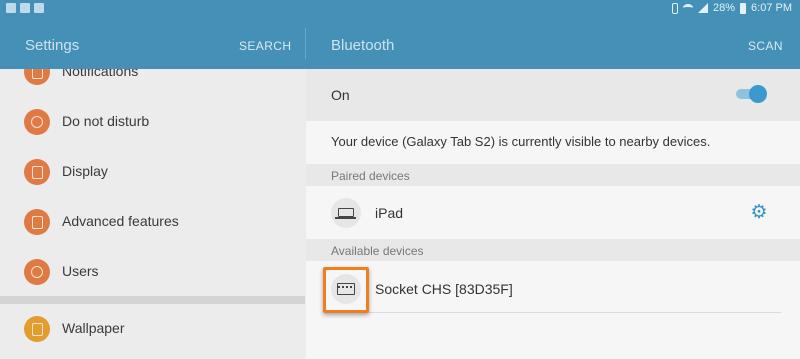 The width and height of the screenshot is (800, 359). I want to click on menu-item-label: Do not disturb, so click(106, 121).